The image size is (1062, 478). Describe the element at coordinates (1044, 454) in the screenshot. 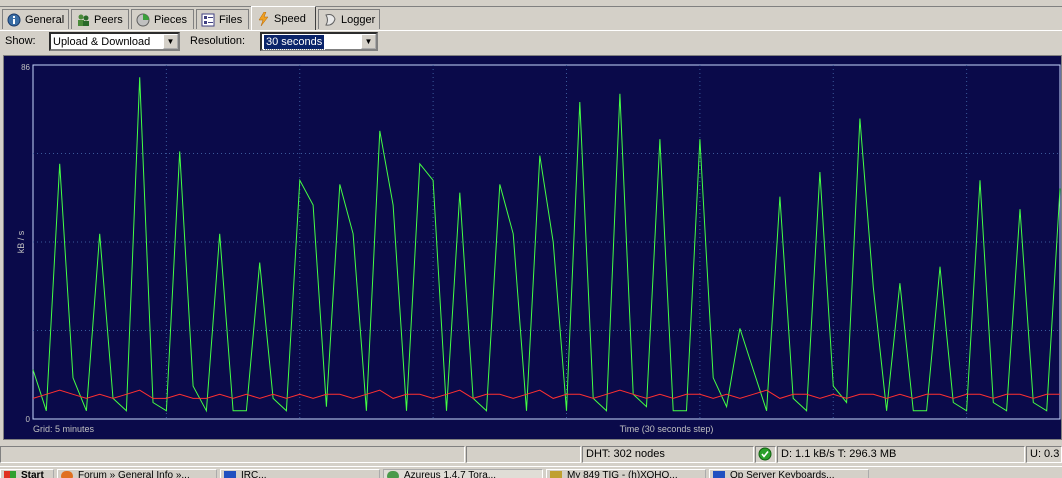

I see `upload-status: U: 0.3` at that location.